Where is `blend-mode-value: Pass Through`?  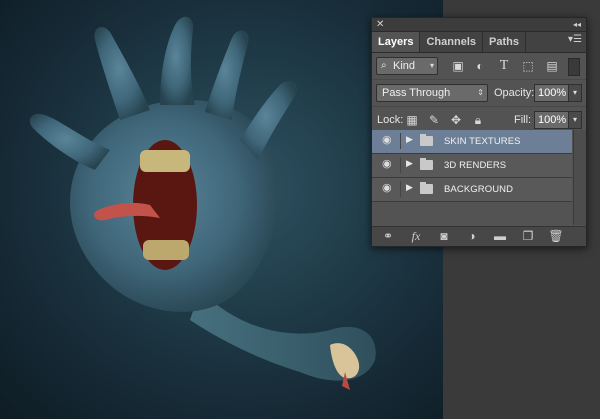 blend-mode-value: Pass Through is located at coordinates (416, 93).